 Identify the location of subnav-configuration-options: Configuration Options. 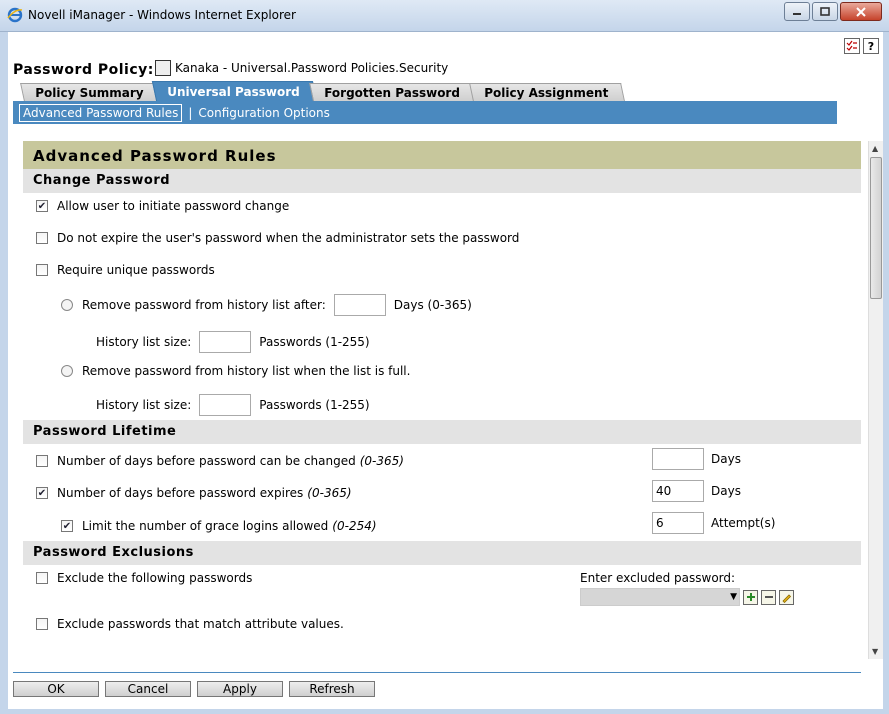
(264, 113).